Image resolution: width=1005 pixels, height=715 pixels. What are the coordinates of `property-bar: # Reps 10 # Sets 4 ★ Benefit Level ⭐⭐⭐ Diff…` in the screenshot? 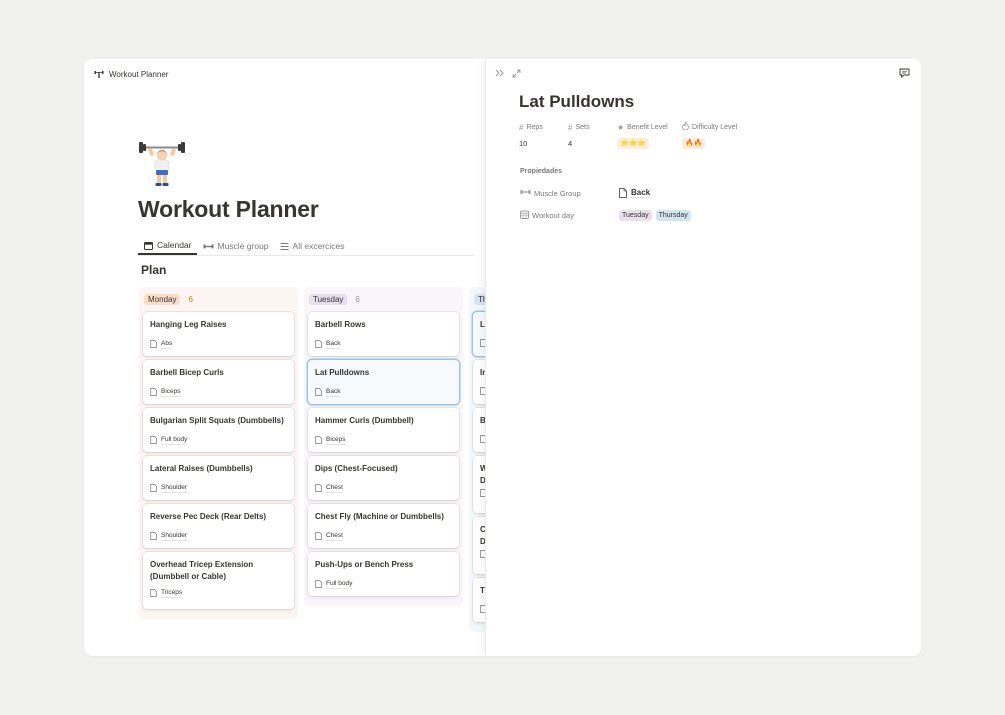 It's located at (640, 135).